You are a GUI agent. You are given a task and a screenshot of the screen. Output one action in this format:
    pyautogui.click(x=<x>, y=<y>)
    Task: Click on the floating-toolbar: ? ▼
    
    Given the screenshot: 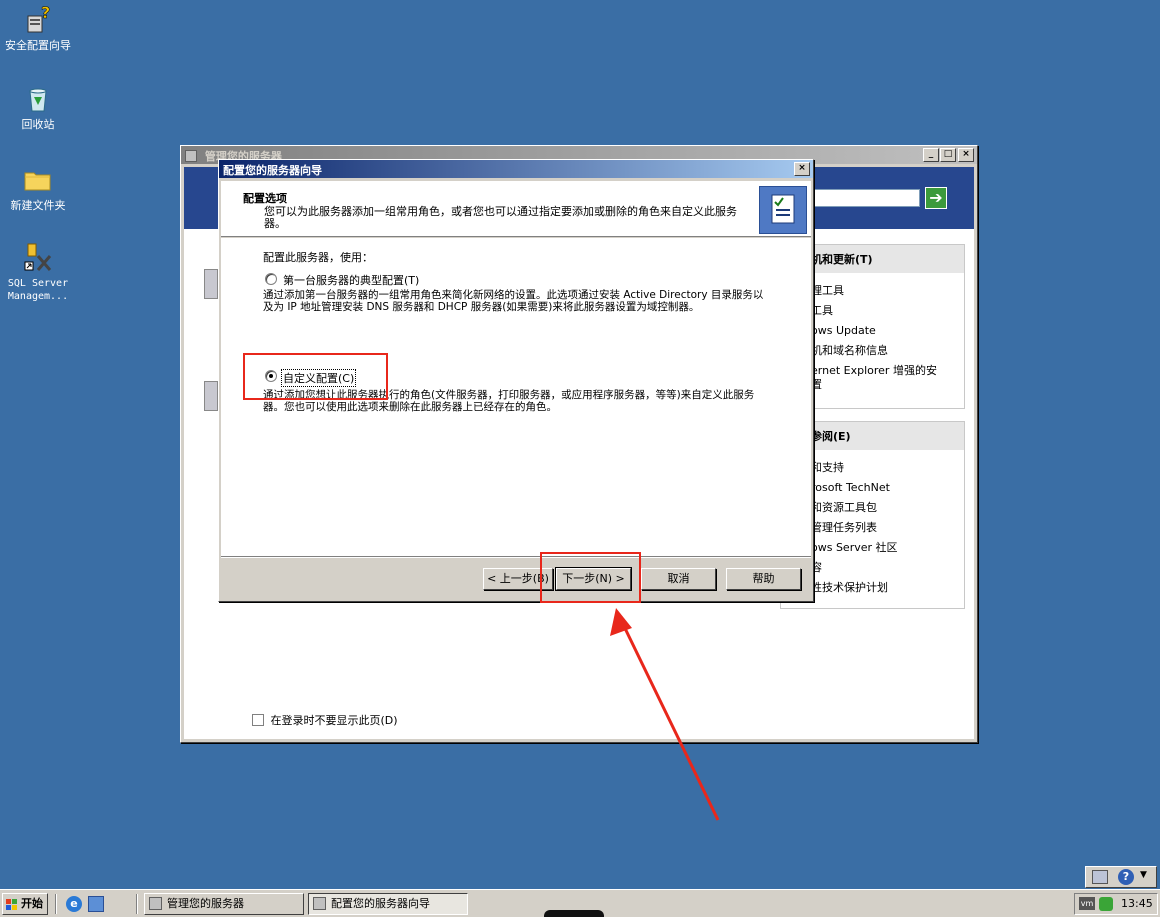 What is the action you would take?
    pyautogui.click(x=1121, y=877)
    